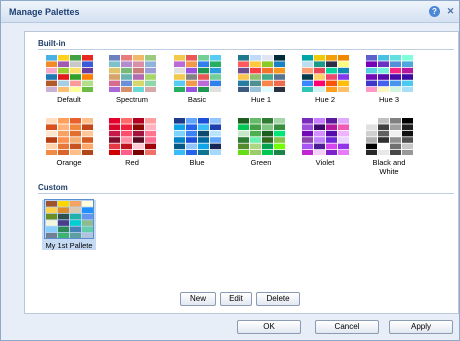 Image resolution: width=460 pixels, height=341 pixels. What do you see at coordinates (434, 11) in the screenshot?
I see `help-icon: ?` at bounding box center [434, 11].